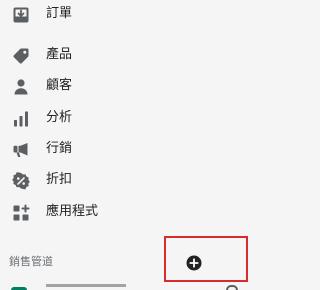  Describe the element at coordinates (21, 87) in the screenshot. I see `person-icon` at that location.